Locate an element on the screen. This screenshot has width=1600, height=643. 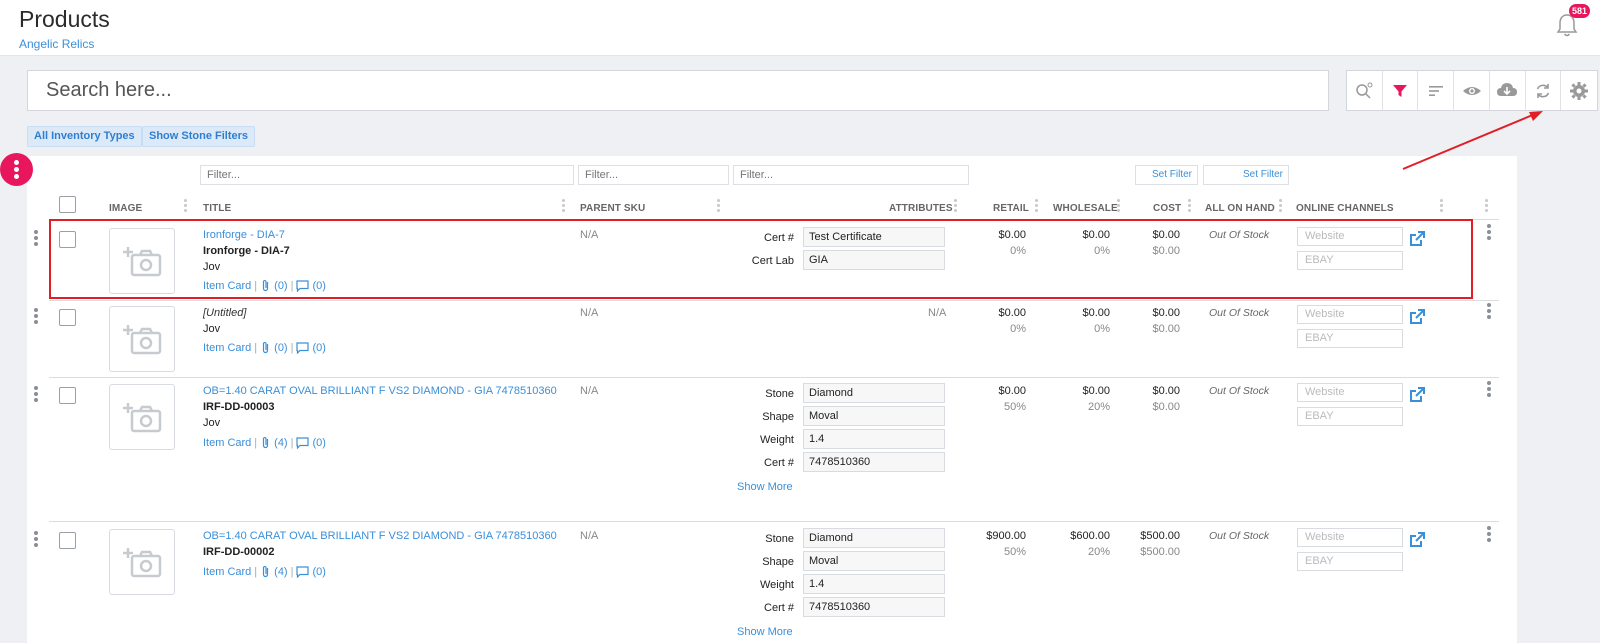
attachment-count: (0) is located at coordinates (280, 348).